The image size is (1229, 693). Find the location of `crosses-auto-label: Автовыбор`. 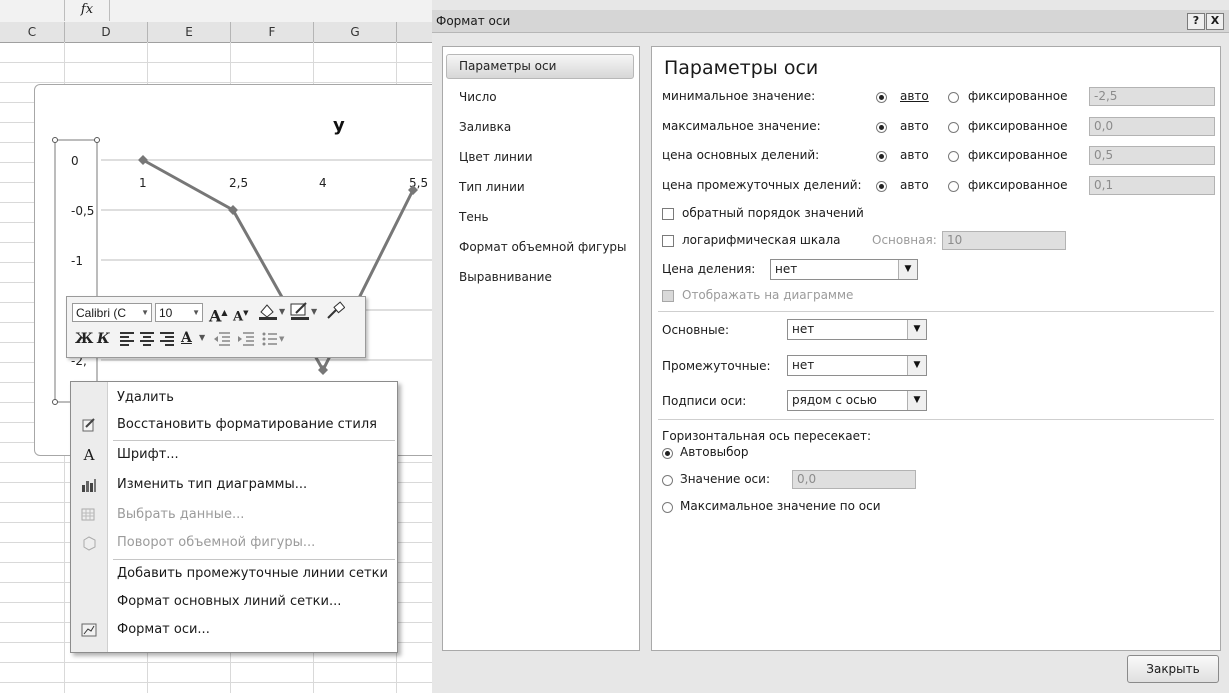

crosses-auto-label: Автовыбор is located at coordinates (714, 452).